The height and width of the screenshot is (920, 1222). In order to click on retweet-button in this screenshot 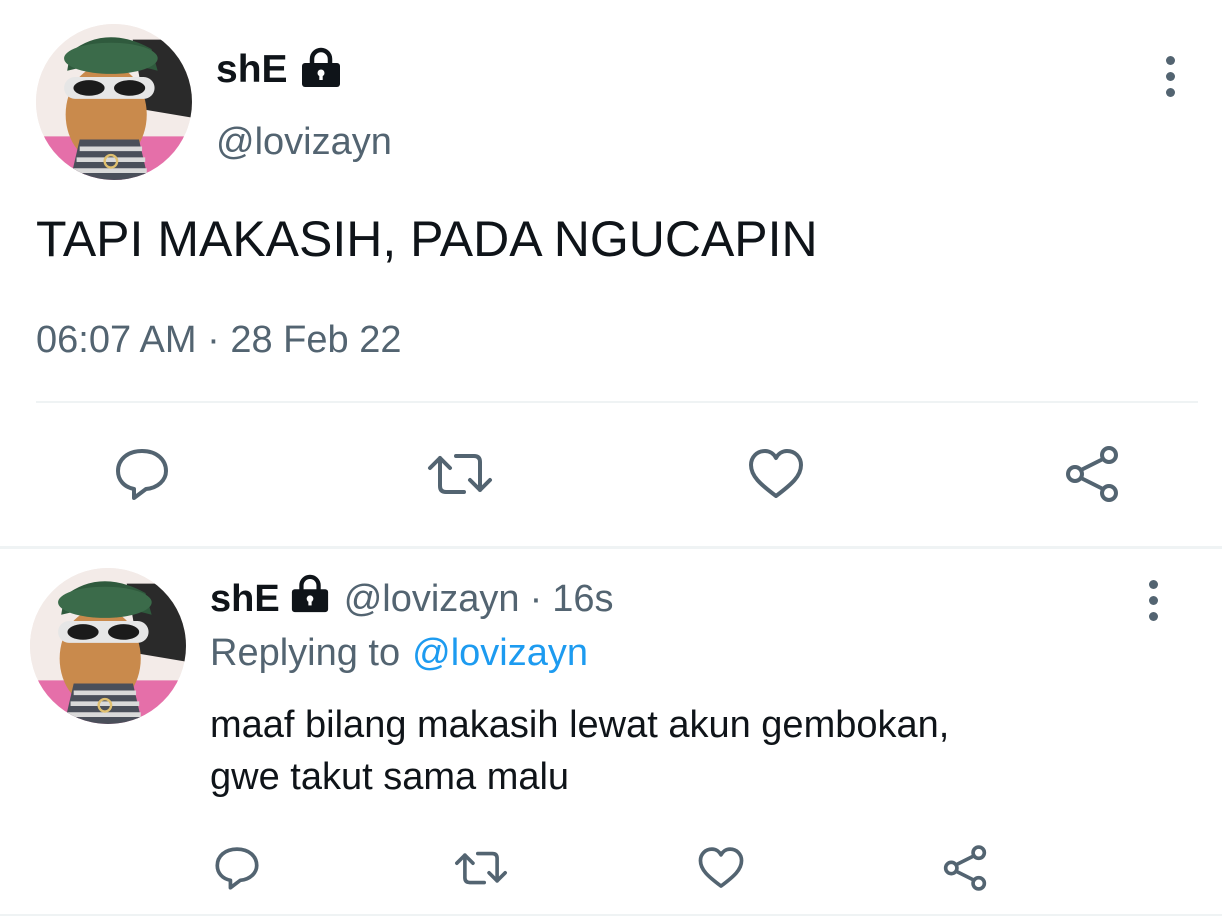, I will do `click(460, 474)`.